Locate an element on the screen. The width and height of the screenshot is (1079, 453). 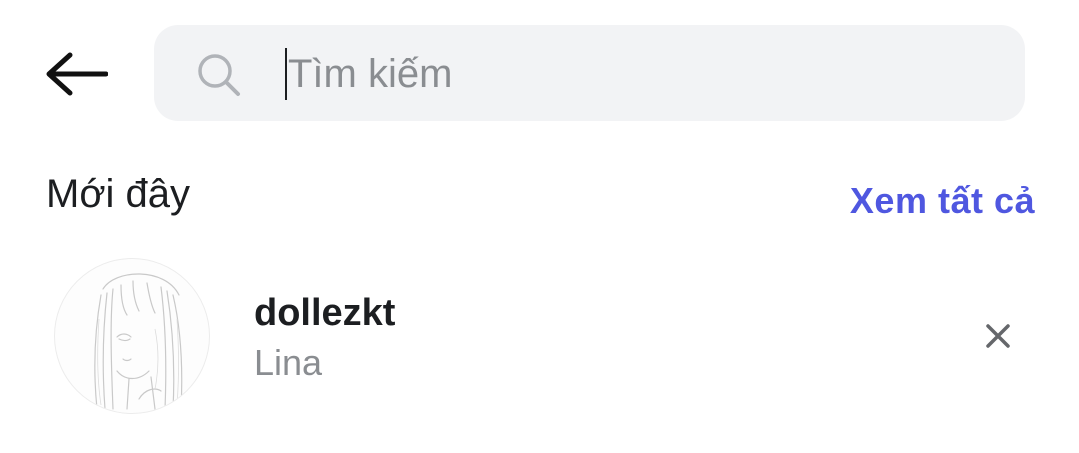
avatar is located at coordinates (132, 336).